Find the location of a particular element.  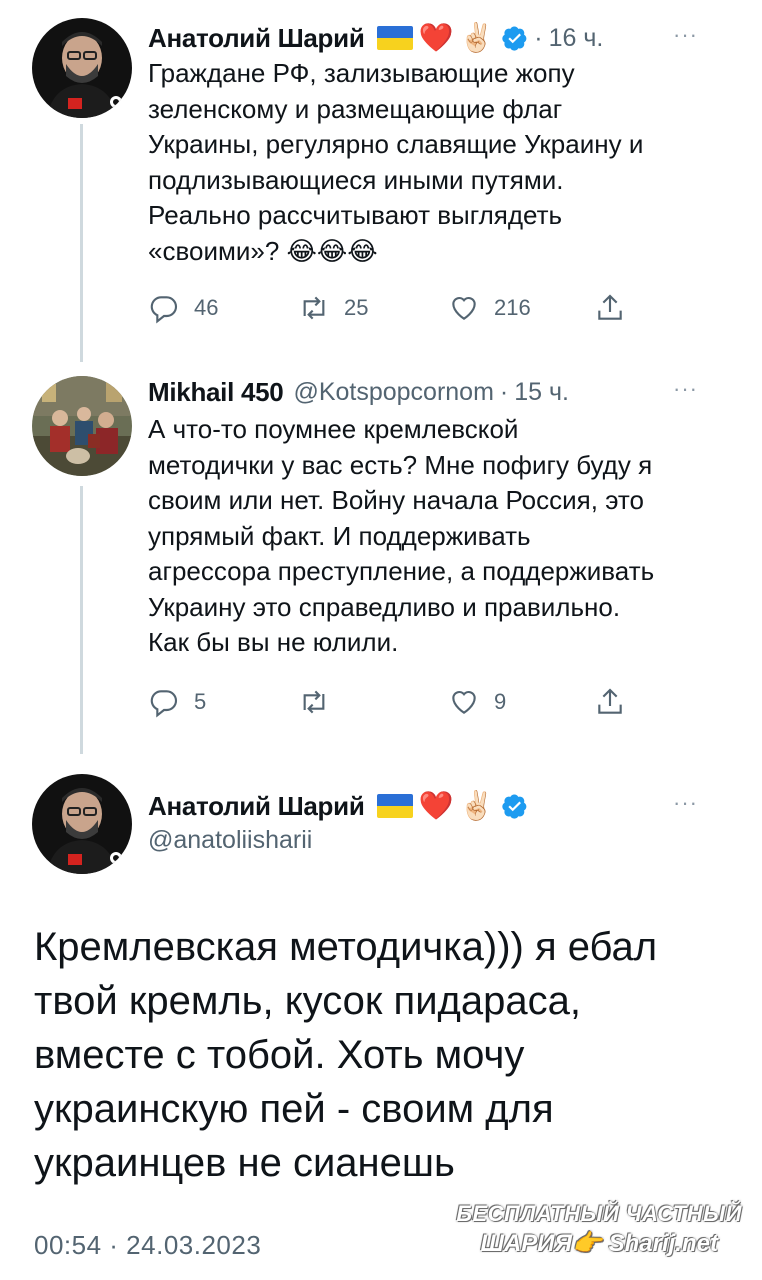

like-button: 216 is located at coordinates (489, 308).